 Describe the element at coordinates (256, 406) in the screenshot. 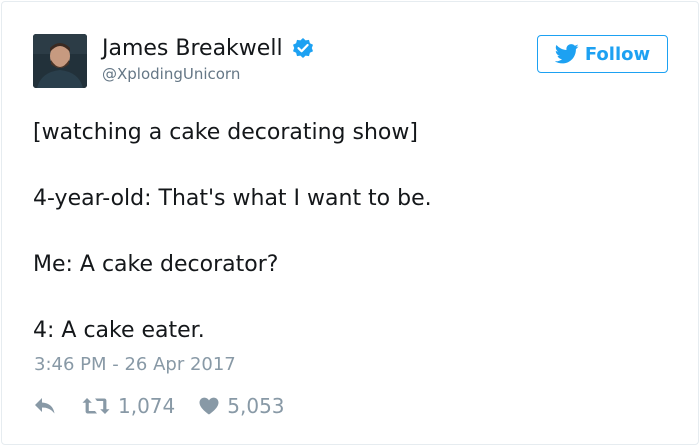

I see `like-count: 5,053` at that location.